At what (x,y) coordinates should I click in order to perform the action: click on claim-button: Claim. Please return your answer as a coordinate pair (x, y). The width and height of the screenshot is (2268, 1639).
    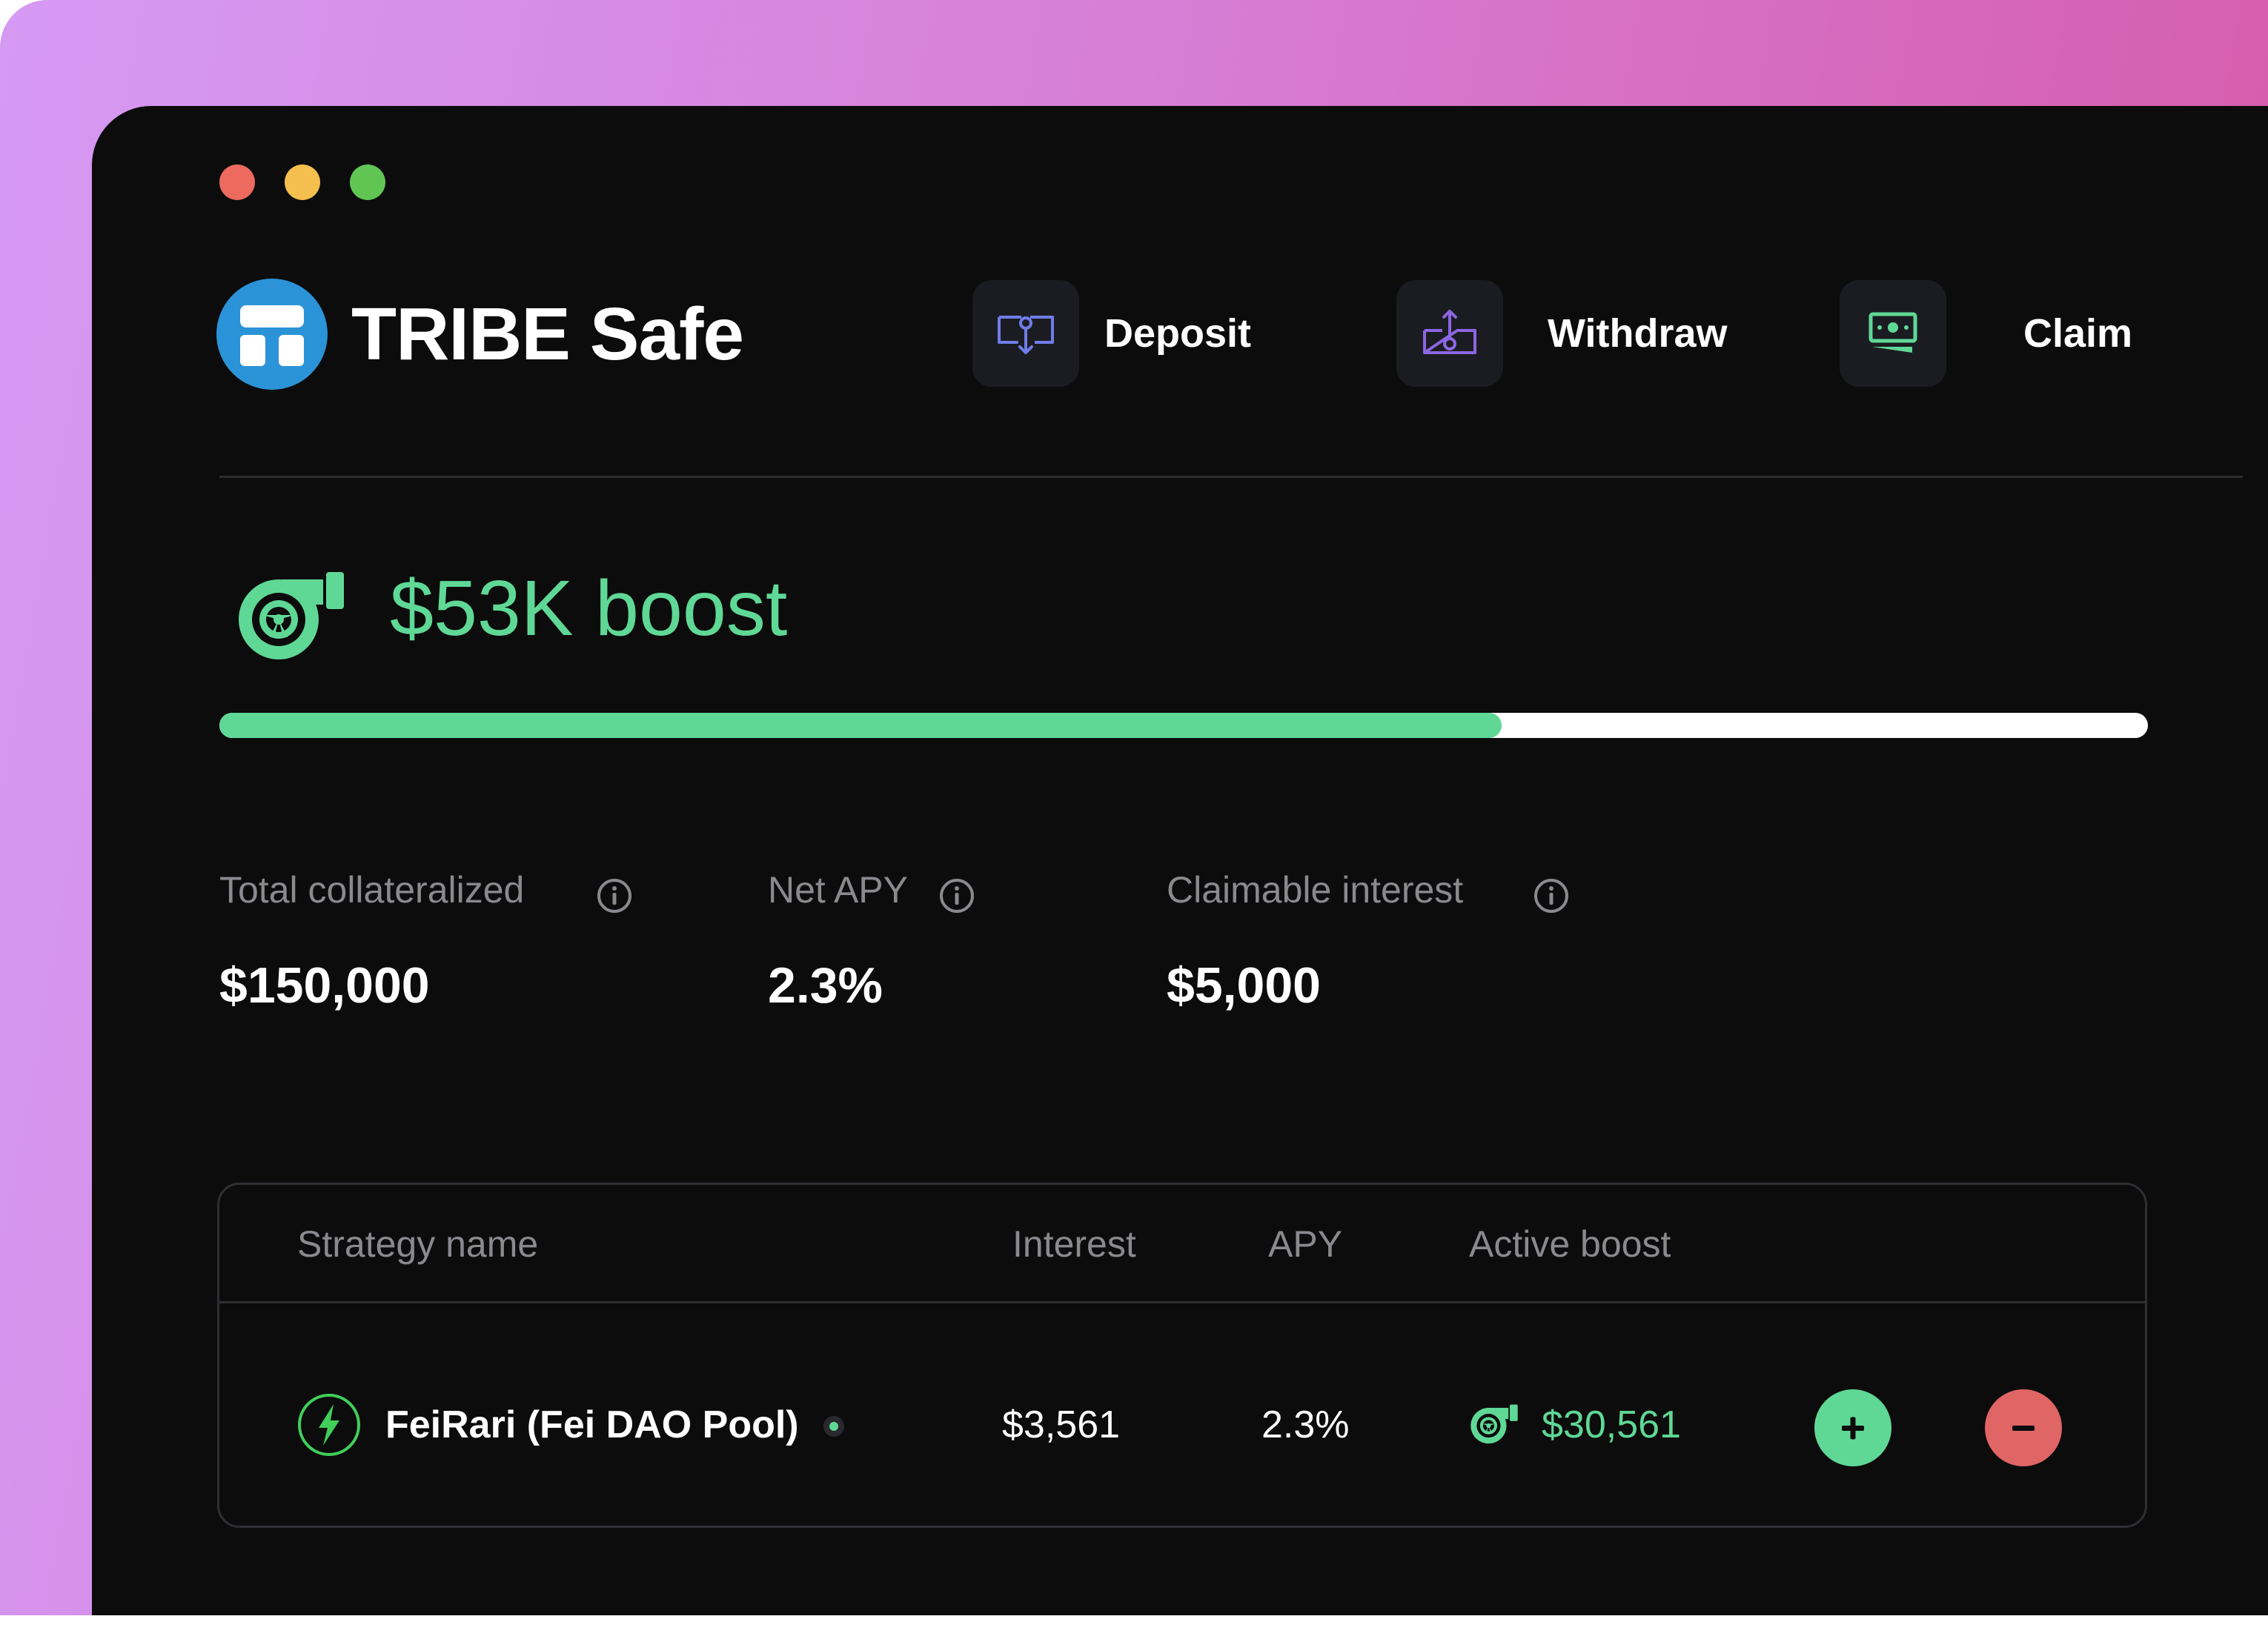
    Looking at the image, I should click on (1987, 333).